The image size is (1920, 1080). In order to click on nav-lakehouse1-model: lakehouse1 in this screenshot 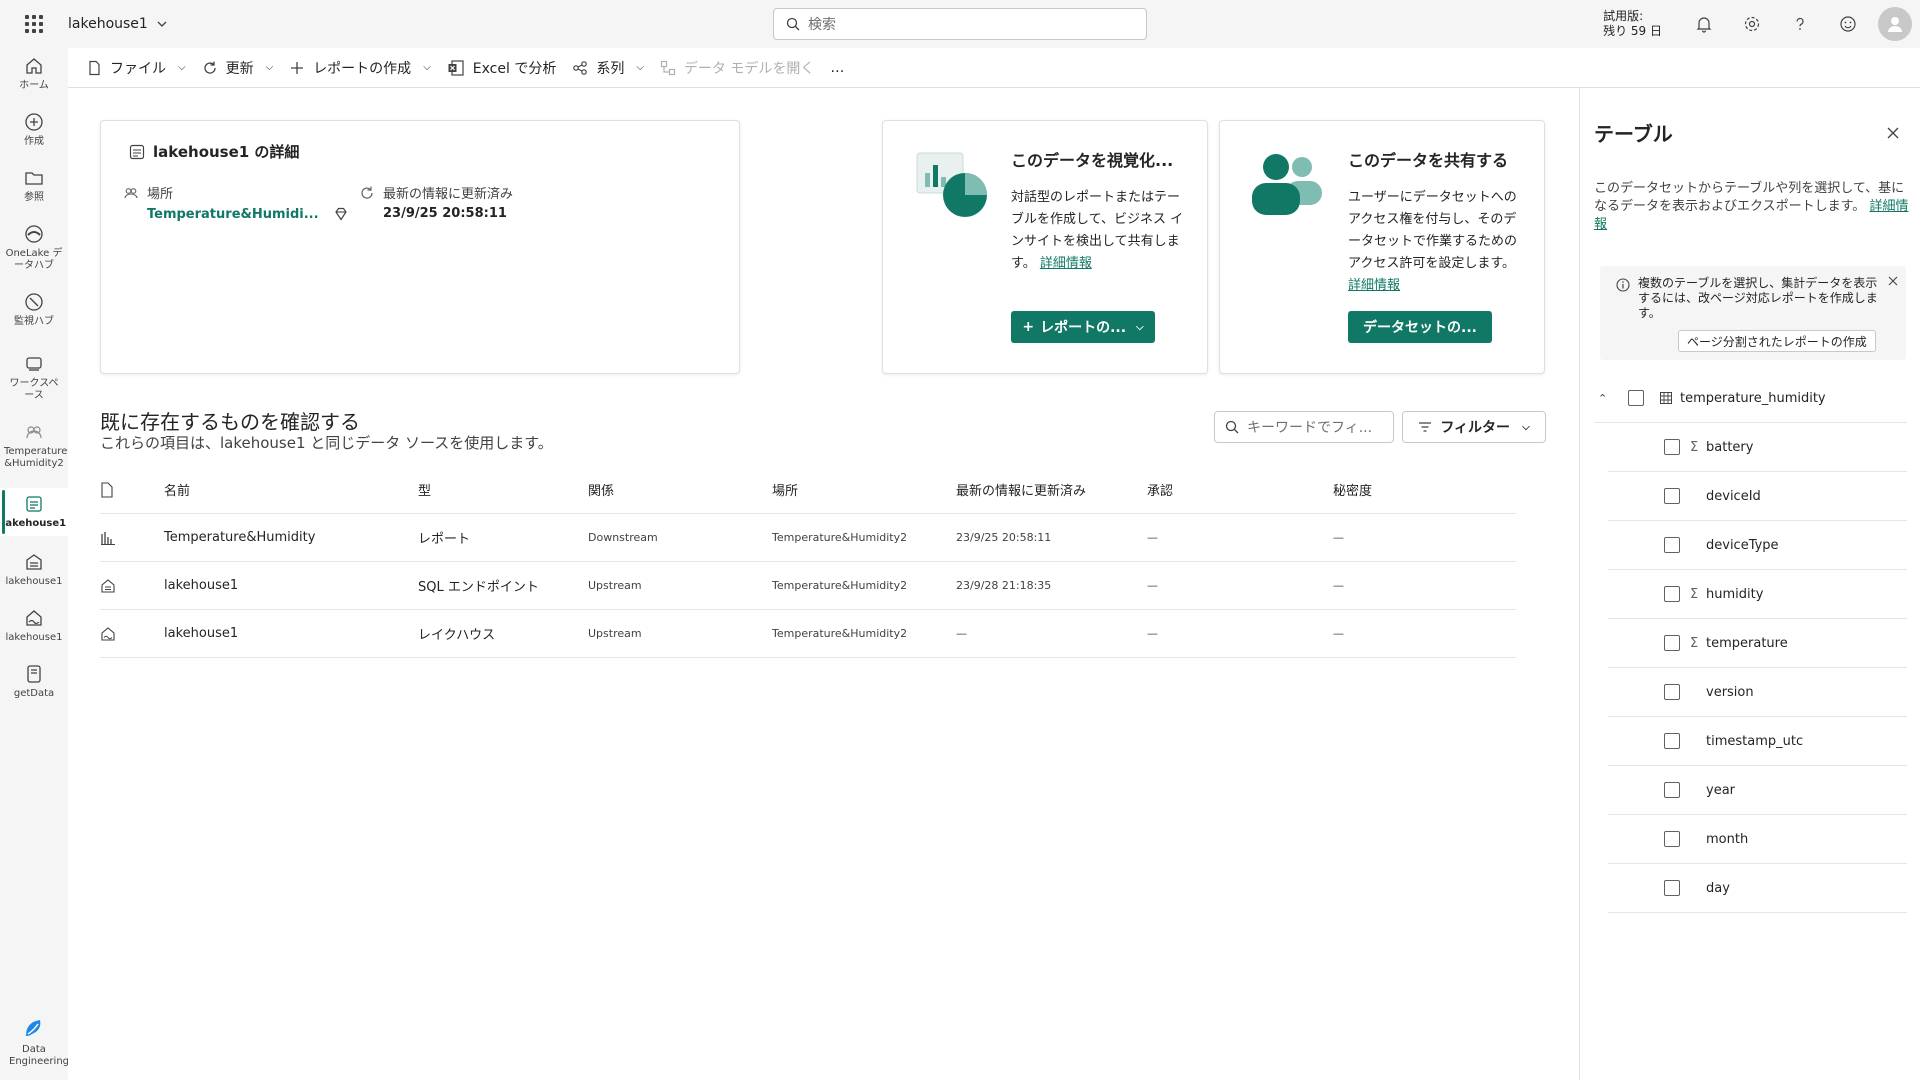, I will do `click(34, 512)`.